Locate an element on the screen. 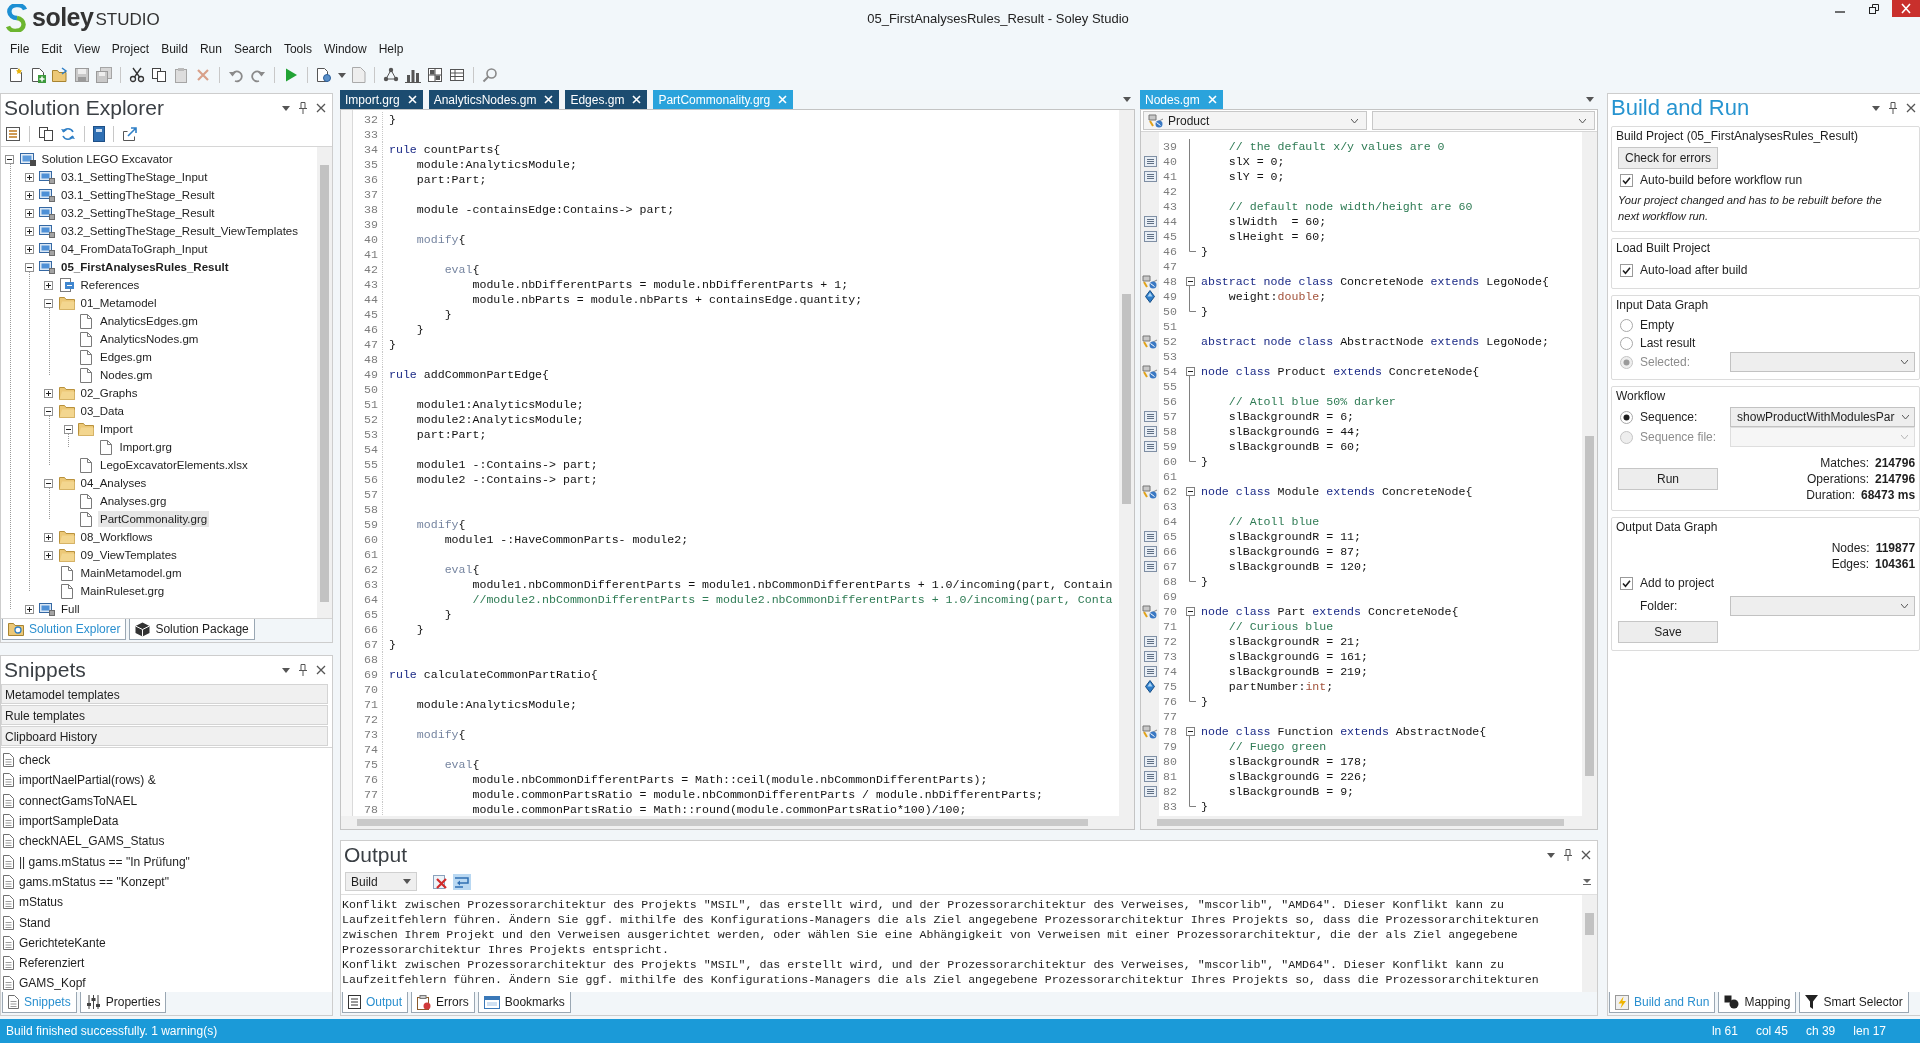 The height and width of the screenshot is (1043, 1920). play-icon is located at coordinates (291, 75).